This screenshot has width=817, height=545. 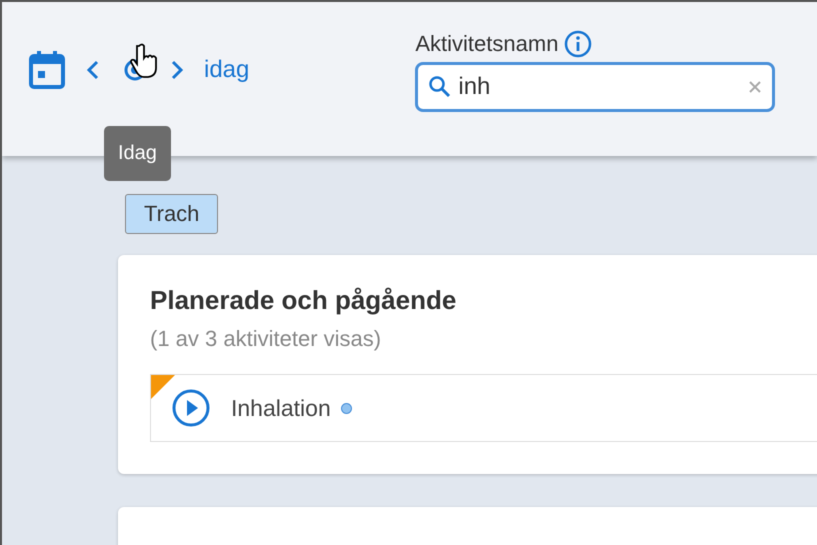 What do you see at coordinates (595, 87) in the screenshot?
I see `search-field: inh` at bounding box center [595, 87].